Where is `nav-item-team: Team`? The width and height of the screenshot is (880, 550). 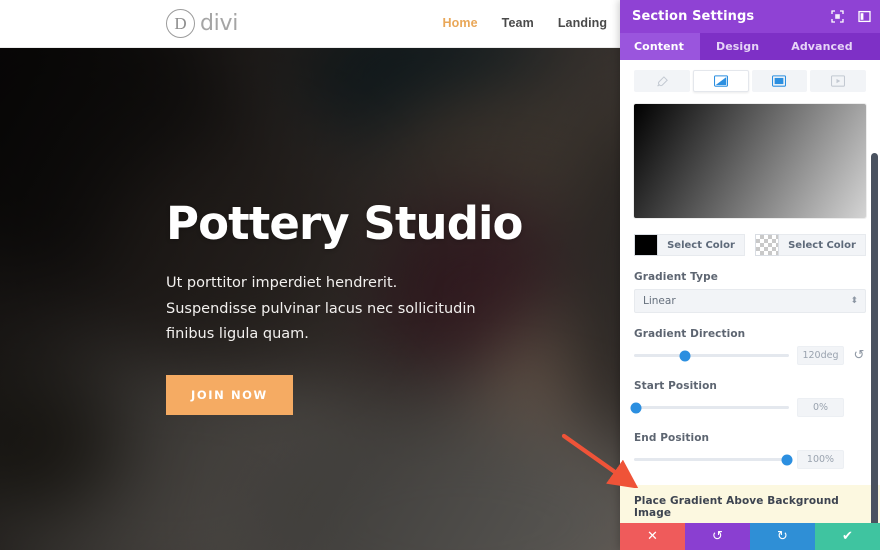 nav-item-team: Team is located at coordinates (518, 23).